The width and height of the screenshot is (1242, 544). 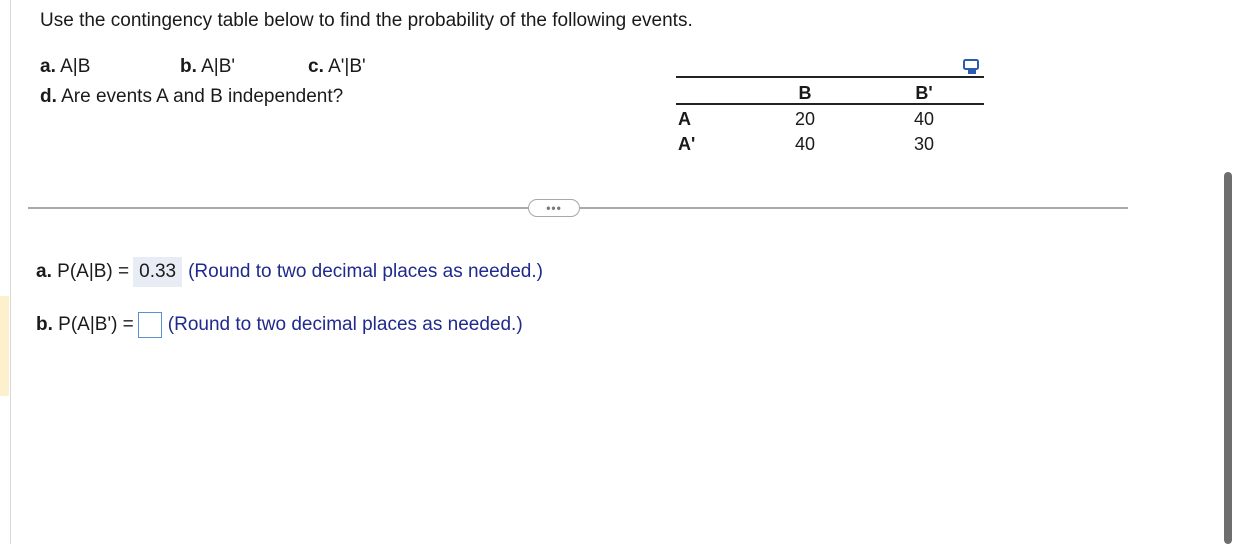 What do you see at coordinates (192, 96) in the screenshot?
I see `part-d: d. Are events A and B independent?` at bounding box center [192, 96].